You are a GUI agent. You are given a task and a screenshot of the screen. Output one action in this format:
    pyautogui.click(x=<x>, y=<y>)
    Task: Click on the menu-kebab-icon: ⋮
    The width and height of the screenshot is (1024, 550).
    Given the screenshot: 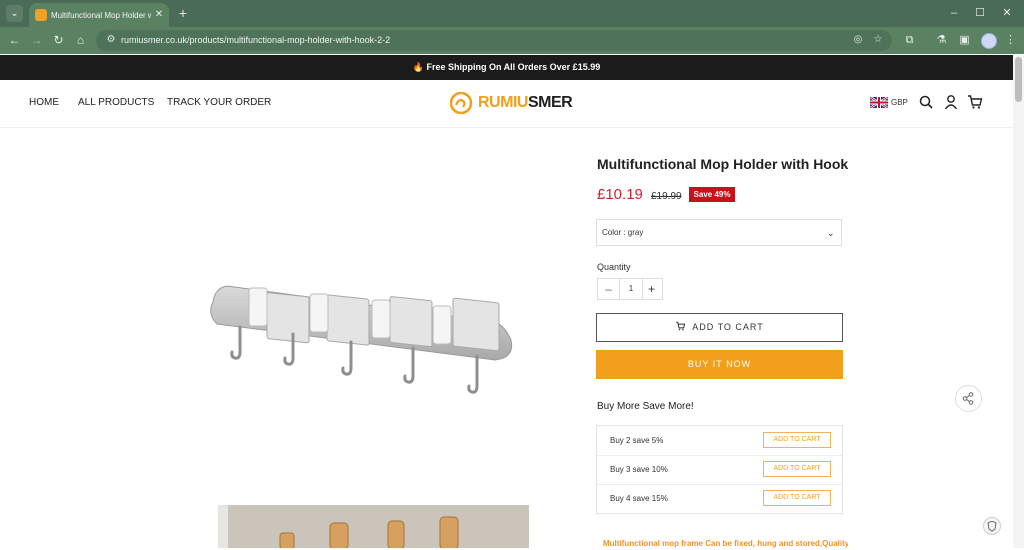 What is the action you would take?
    pyautogui.click(x=1010, y=40)
    